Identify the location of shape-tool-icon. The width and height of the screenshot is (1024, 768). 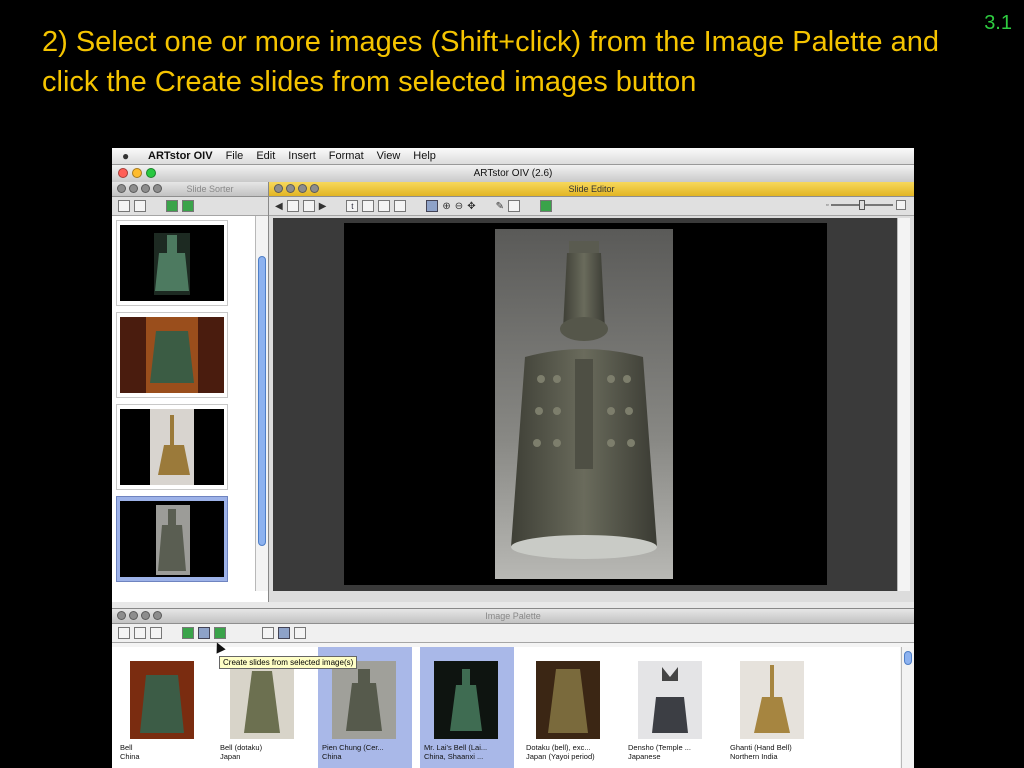
(400, 206).